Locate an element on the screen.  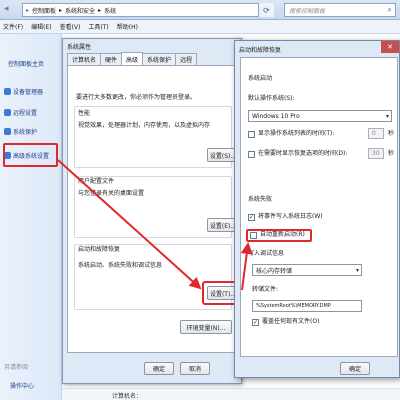
spin-value: 0 is located at coordinates (374, 133).